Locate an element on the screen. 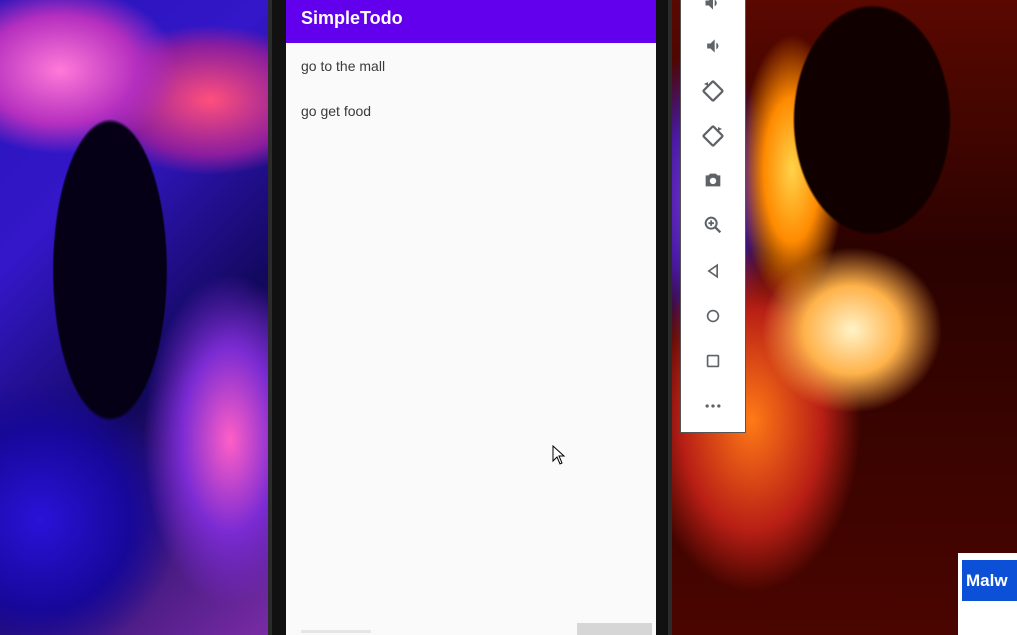 The height and width of the screenshot is (635, 1017). back-icon is located at coordinates (713, 271).